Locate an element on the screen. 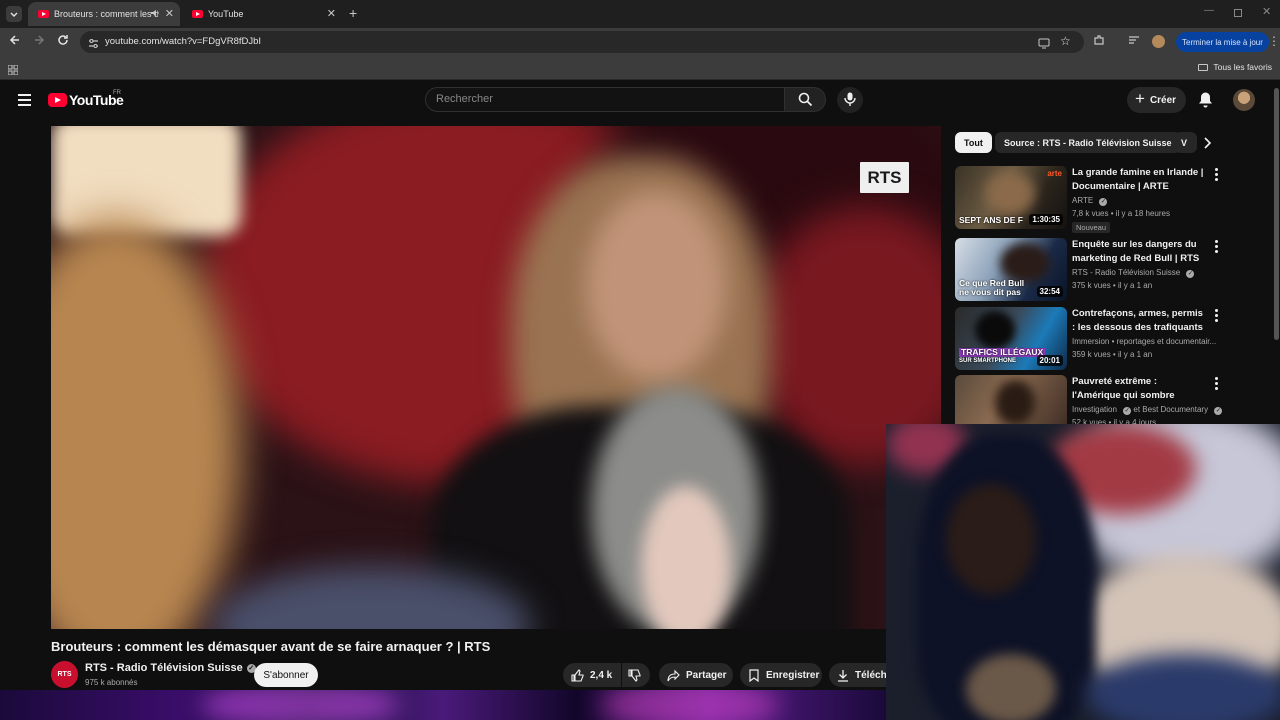 This screenshot has width=1280, height=720. channel-label: RTS - Radio Télévision Suisse is located at coordinates (1126, 272).